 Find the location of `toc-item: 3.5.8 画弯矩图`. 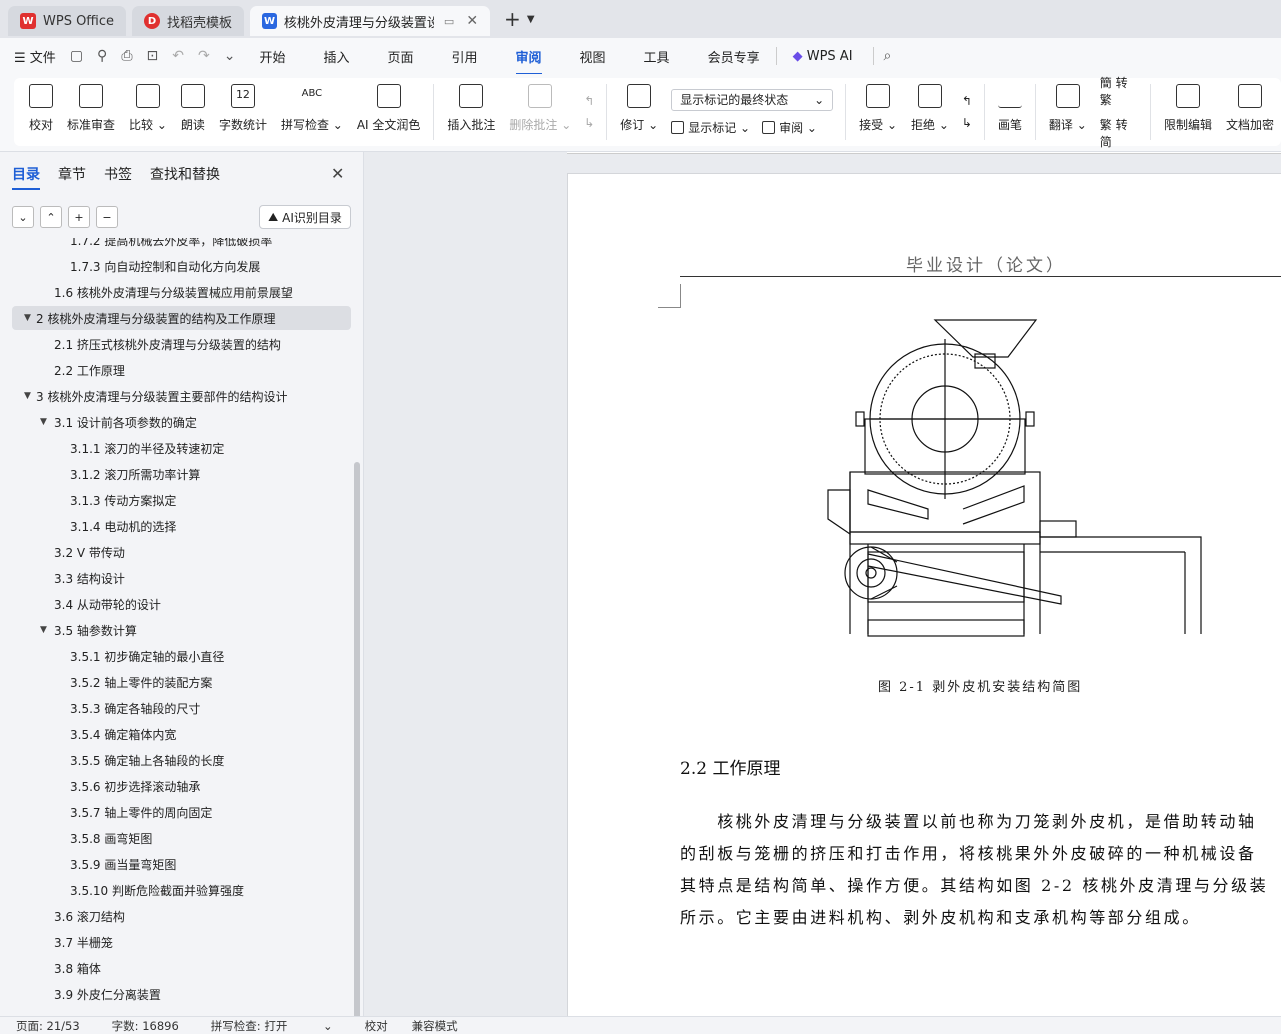

toc-item: 3.5.8 画弯矩图 is located at coordinates (181, 838).